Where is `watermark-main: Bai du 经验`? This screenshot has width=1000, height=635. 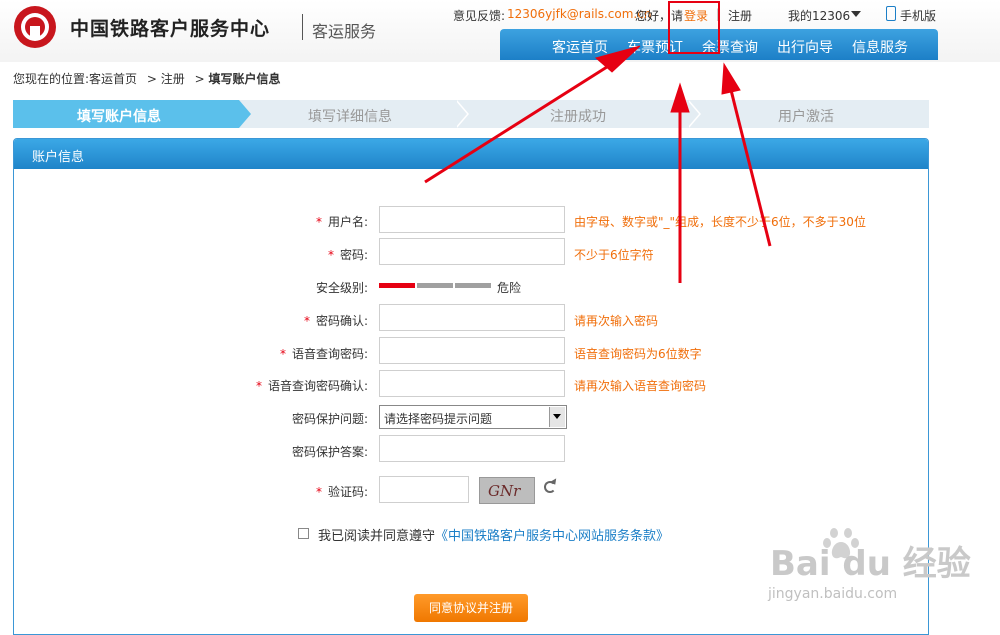 watermark-main: Bai du 经验 is located at coordinates (870, 564).